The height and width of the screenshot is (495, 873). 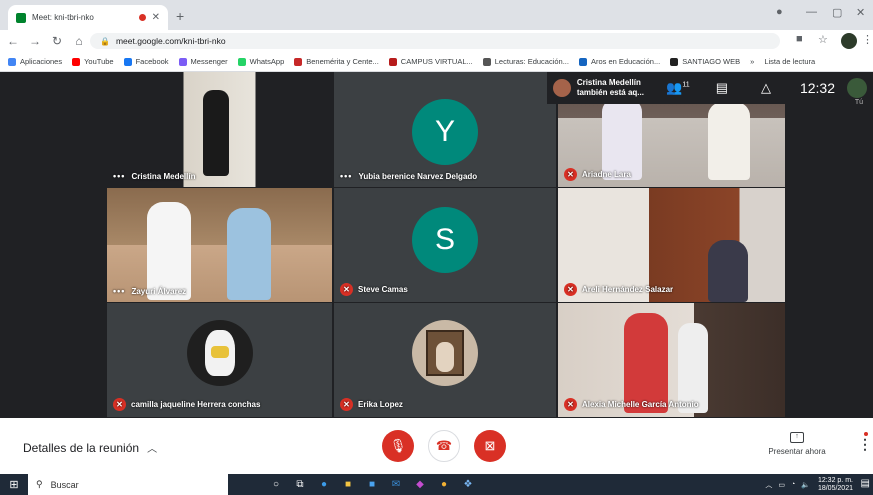 What do you see at coordinates (90, 448) in the screenshot?
I see `meeting-details-button: Detalles de la reunión ︿` at bounding box center [90, 448].